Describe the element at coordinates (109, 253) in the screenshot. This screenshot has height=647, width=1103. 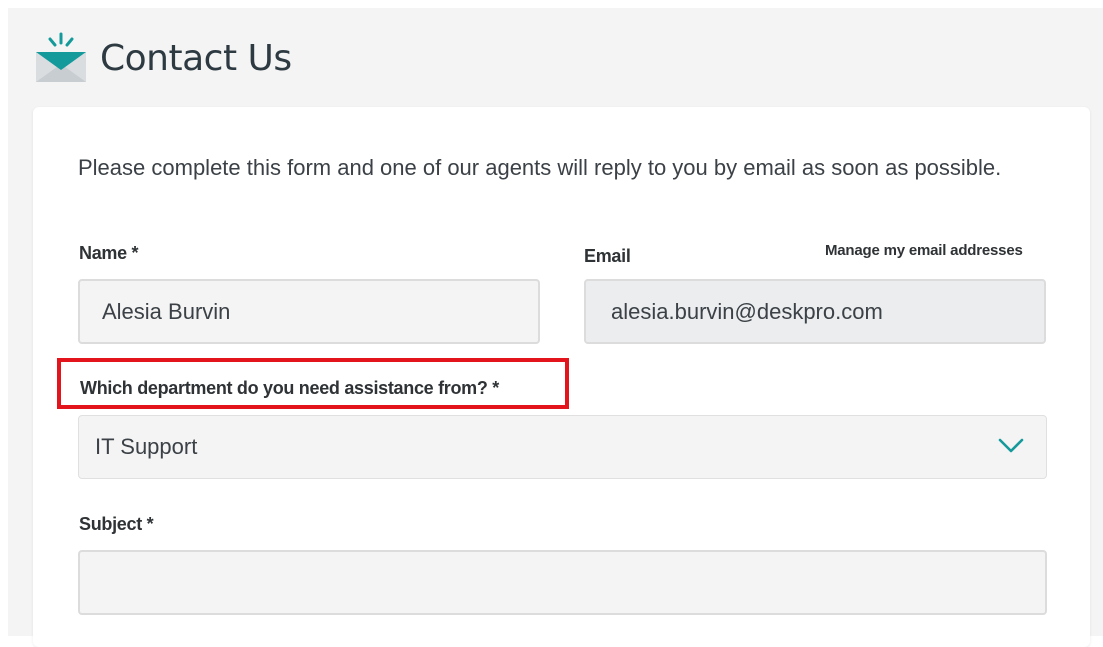
I see `name-label: Name *` at that location.